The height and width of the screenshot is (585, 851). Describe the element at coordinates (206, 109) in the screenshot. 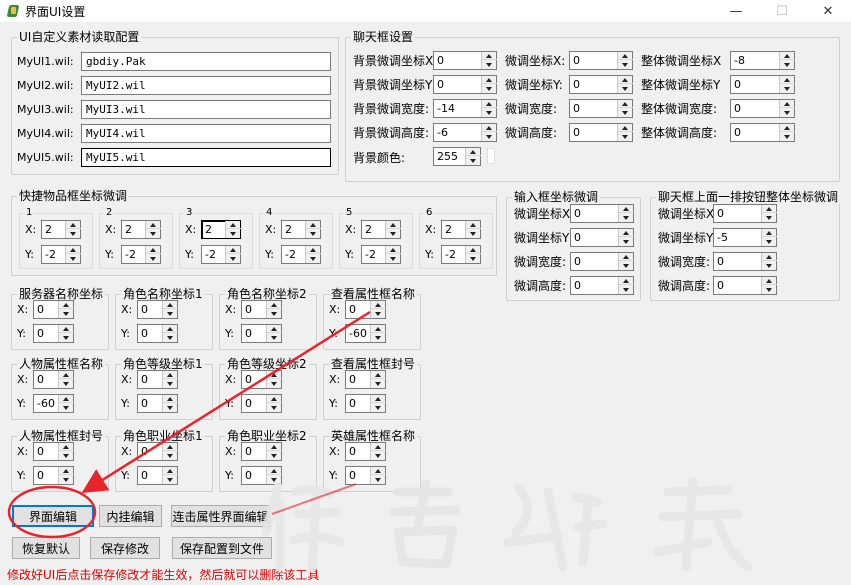

I see `myui3-input: MyUI3.wil` at that location.